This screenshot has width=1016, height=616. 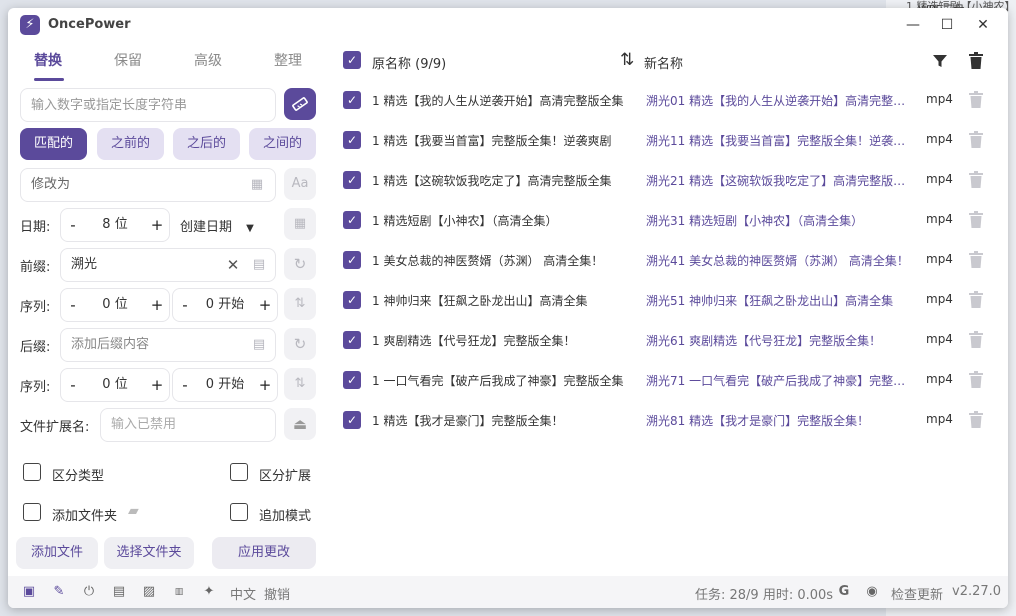 I want to click on ext-action-button: ⏏, so click(x=300, y=424).